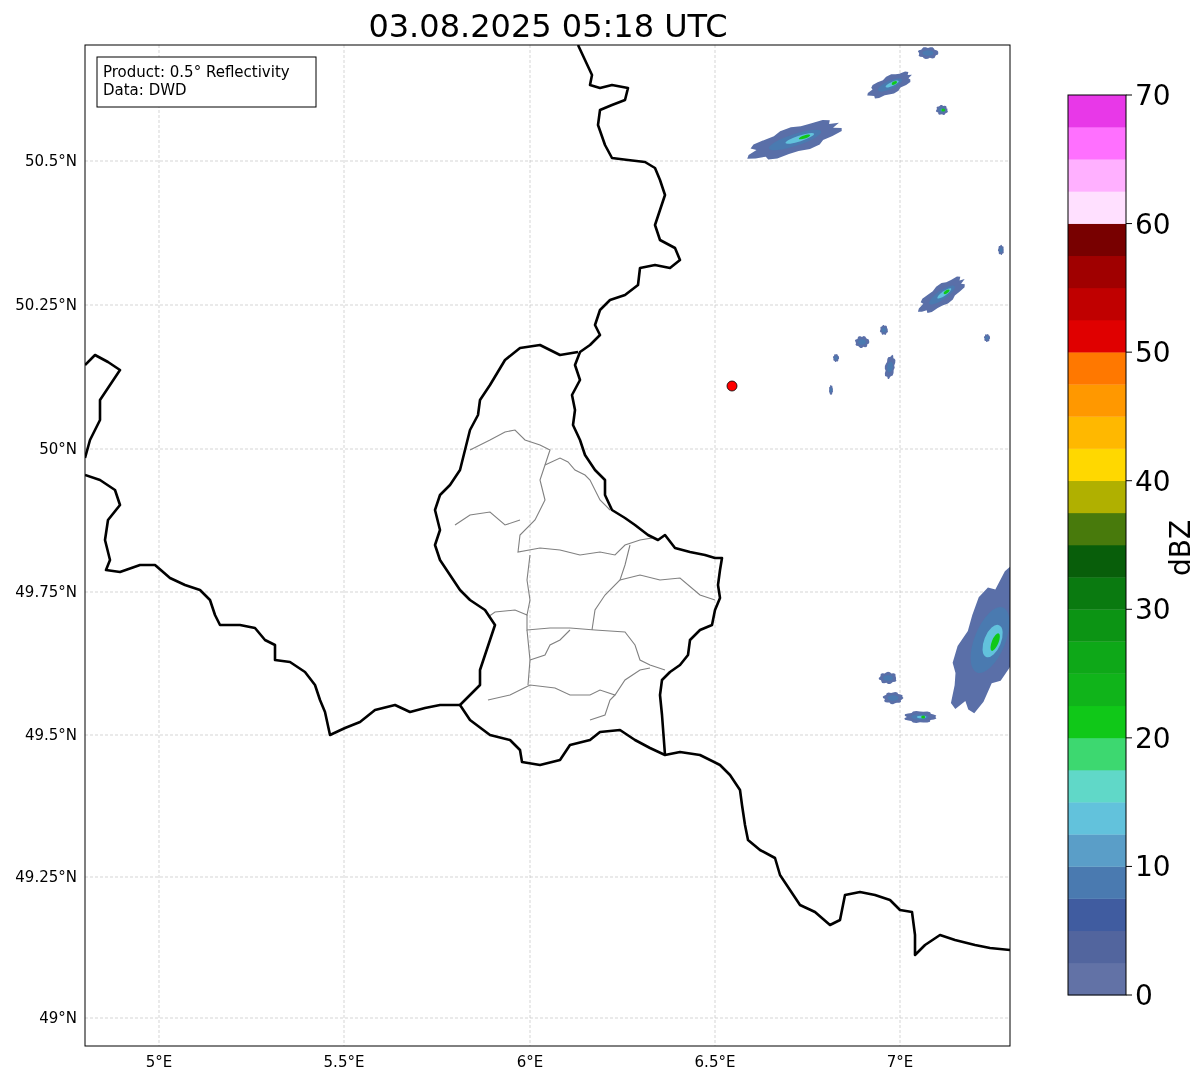  I want to click on info-text: Product: 0.5° Reflectivity, so click(196, 72).